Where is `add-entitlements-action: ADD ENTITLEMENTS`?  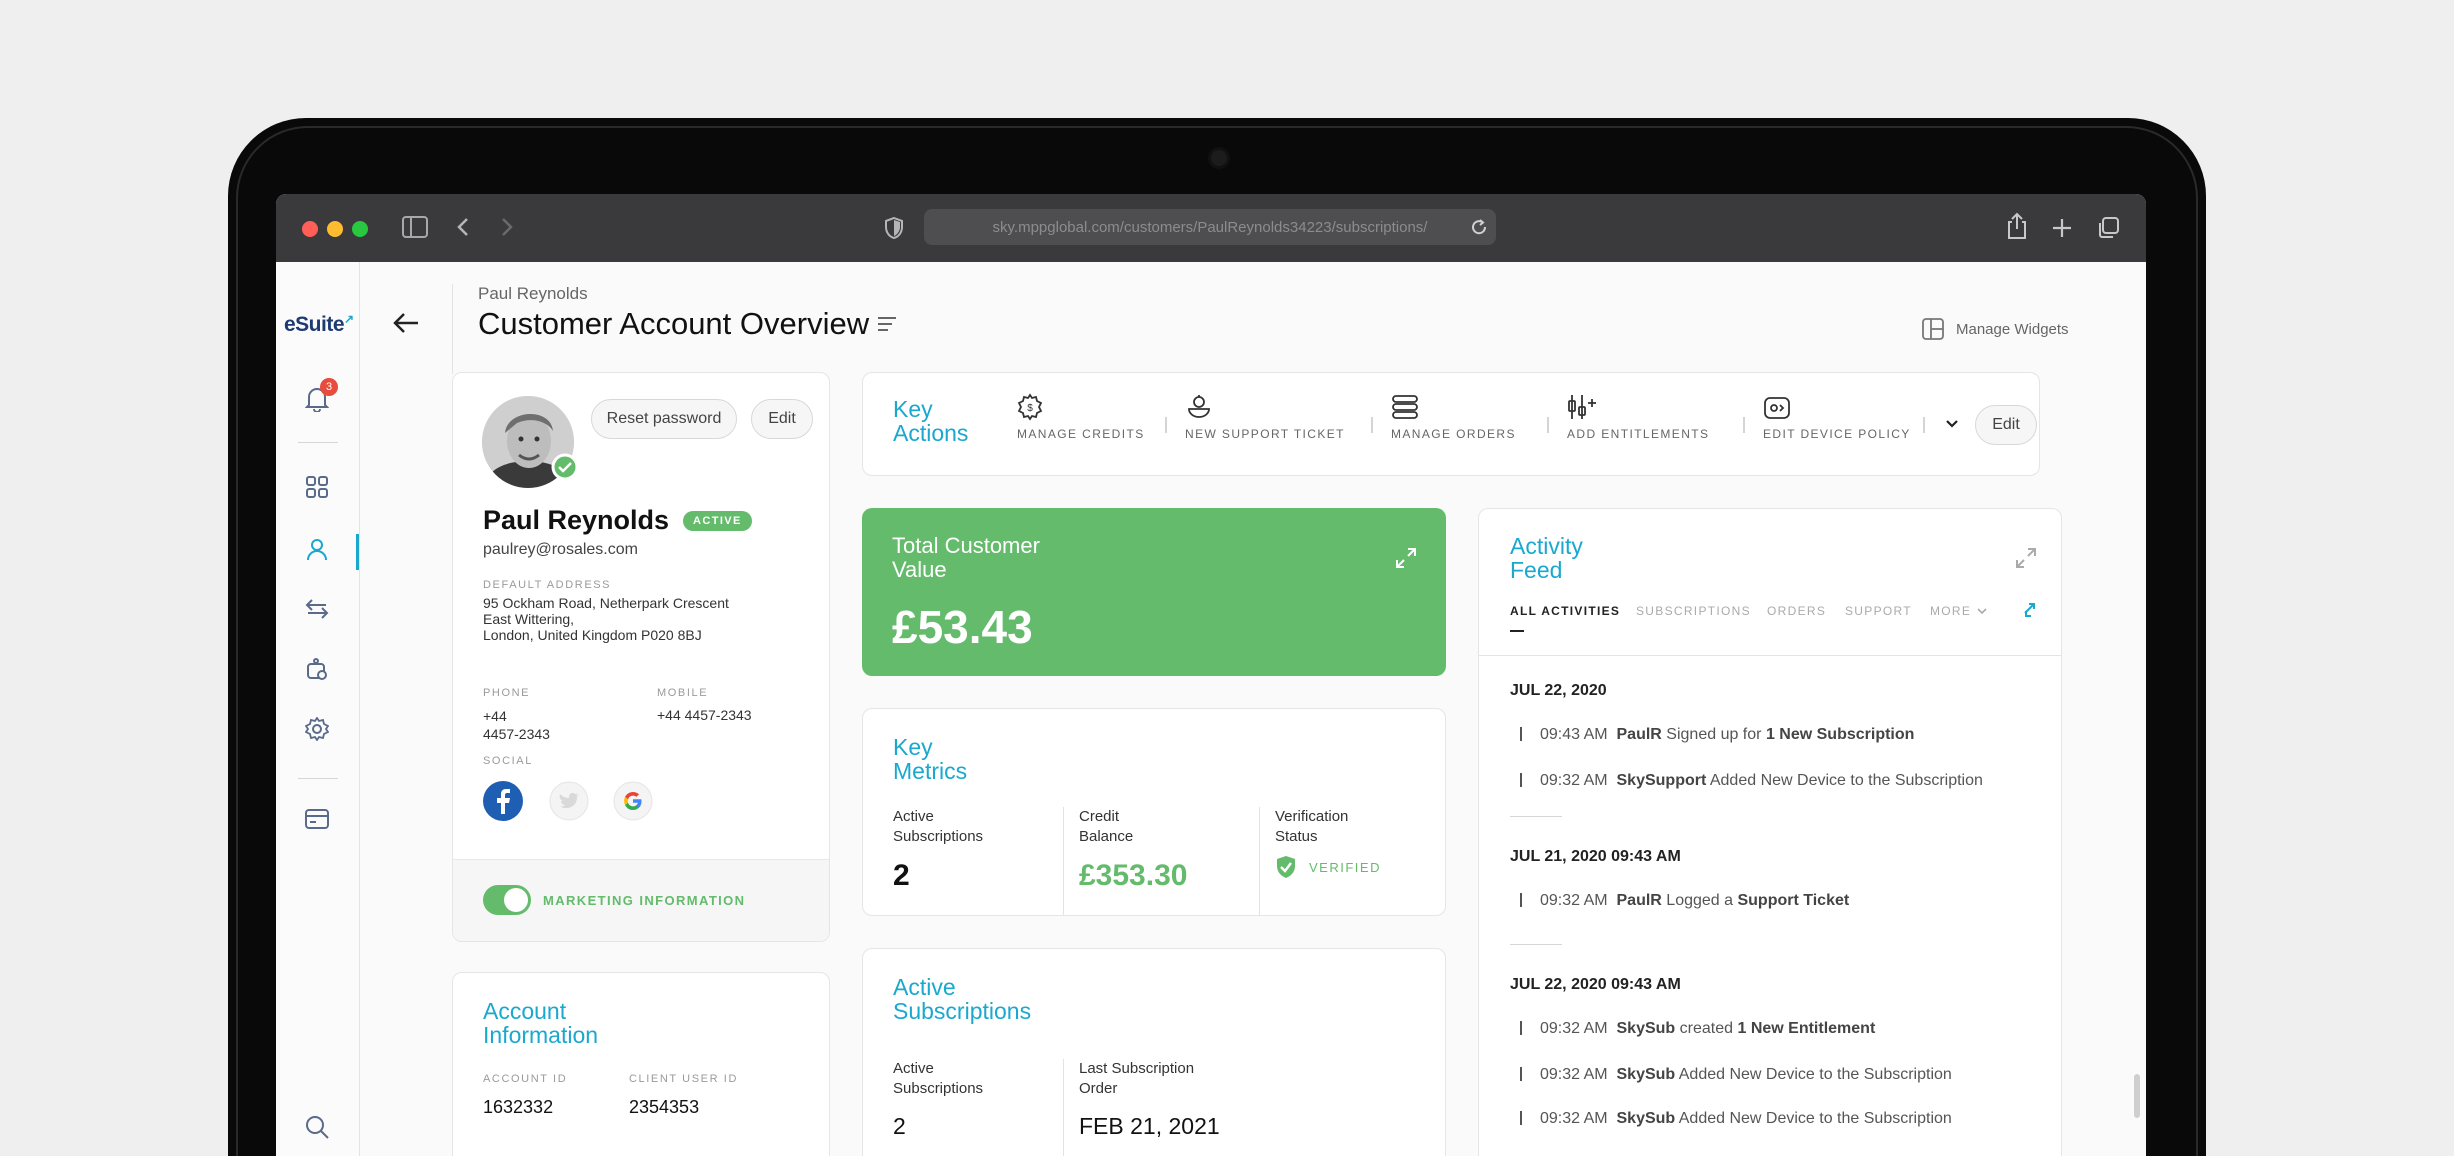
add-entitlements-action: ADD ENTITLEMENTS is located at coordinates (1638, 423).